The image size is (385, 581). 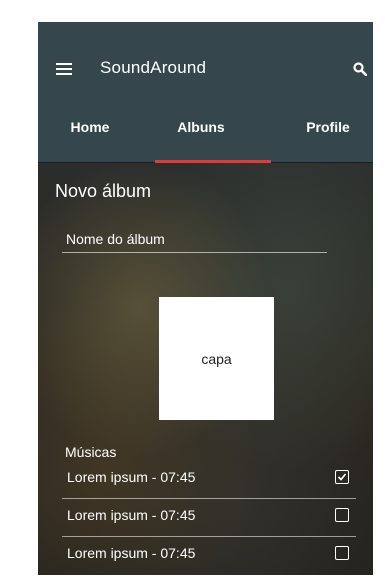 I want to click on search-icon, so click(x=360, y=69).